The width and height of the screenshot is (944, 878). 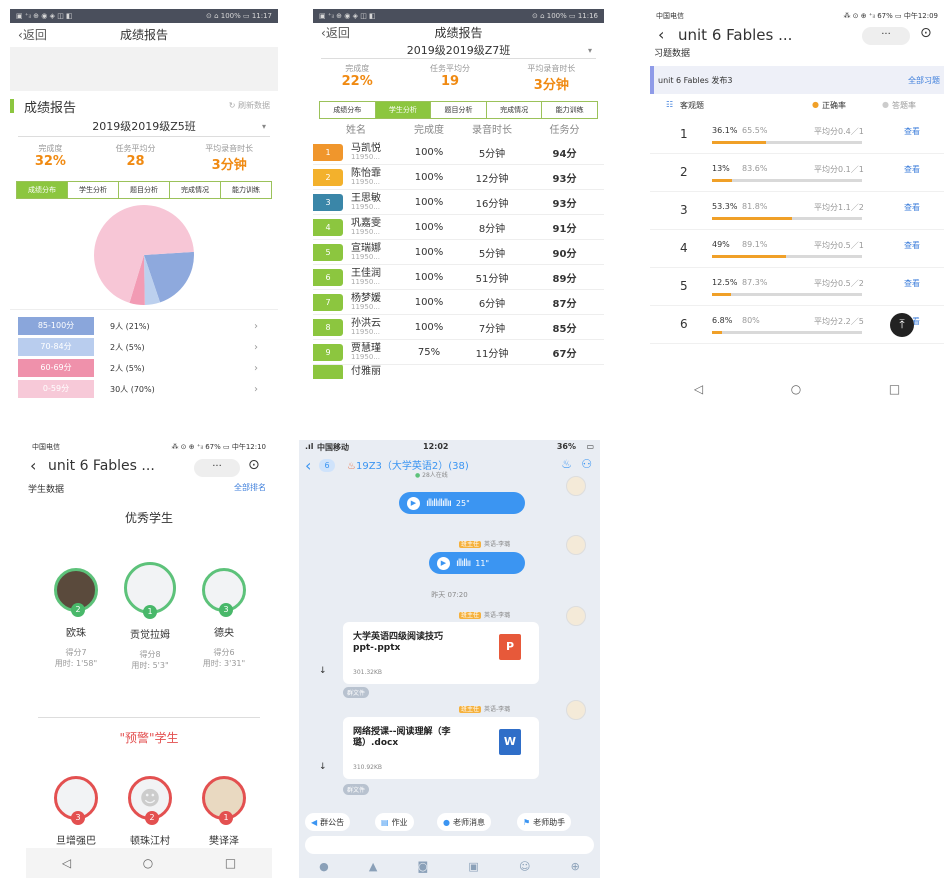 What do you see at coordinates (249, 105) in the screenshot?
I see `refresh-button: ↻ 刷新数据` at bounding box center [249, 105].